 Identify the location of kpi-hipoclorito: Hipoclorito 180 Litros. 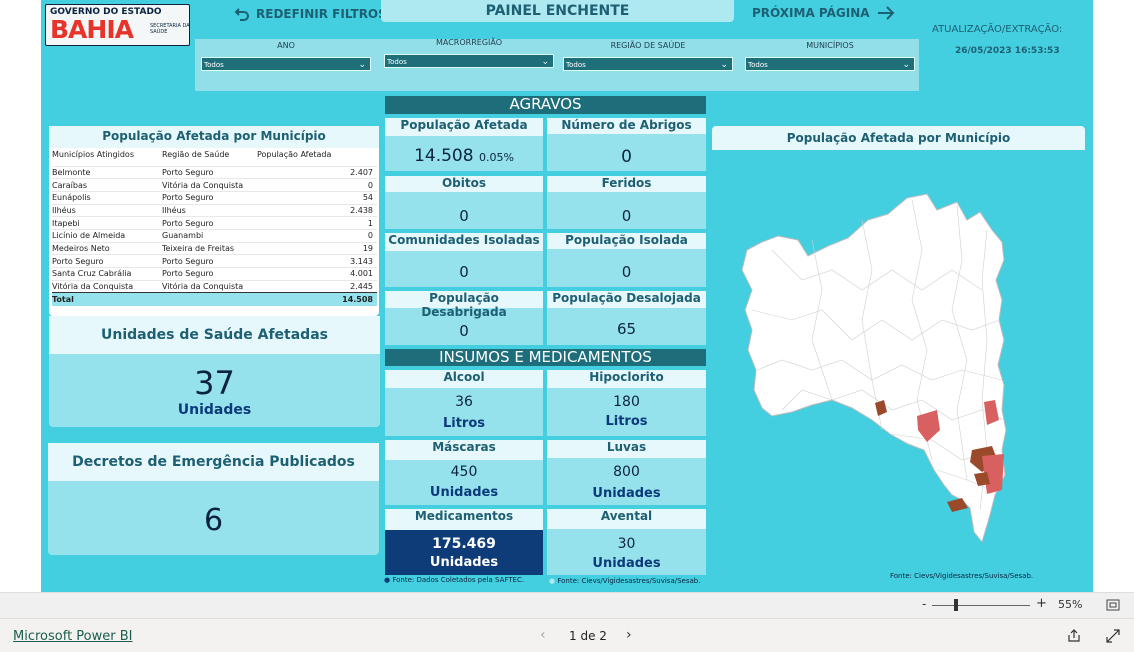
(626, 403).